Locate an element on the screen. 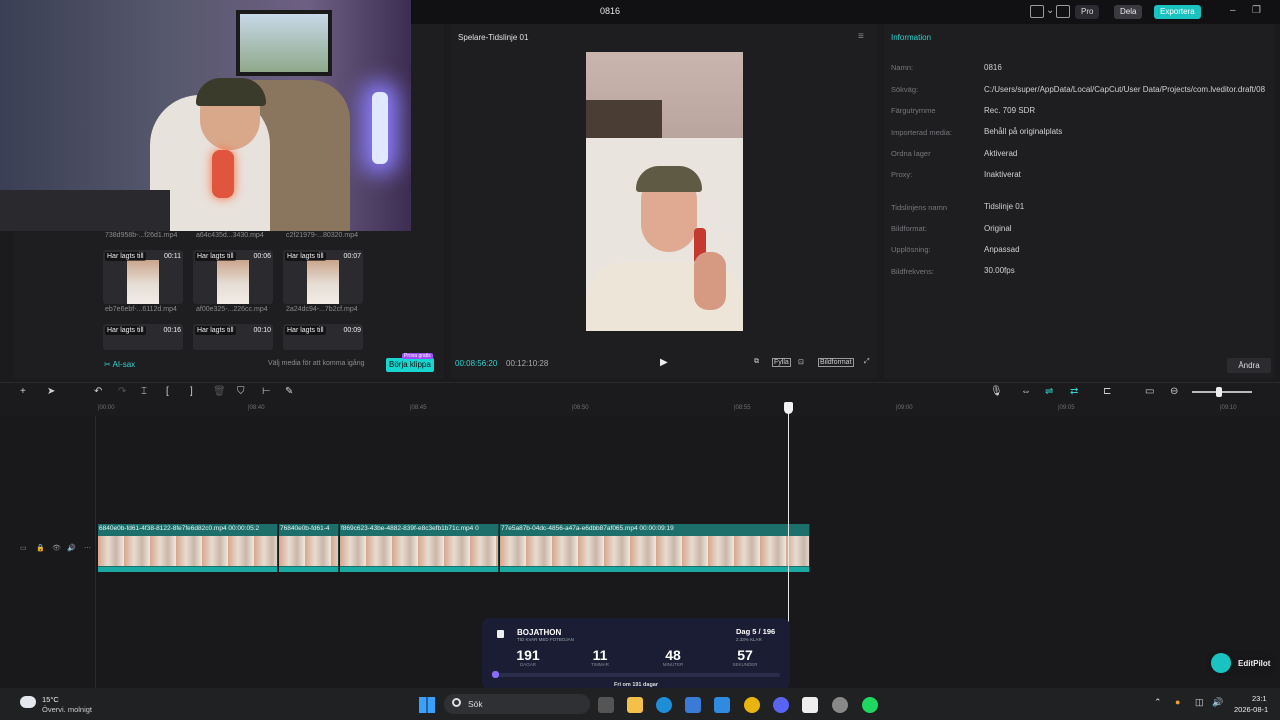 The width and height of the screenshot is (1280, 720). volume-icon: 🔊 is located at coordinates (1217, 702).